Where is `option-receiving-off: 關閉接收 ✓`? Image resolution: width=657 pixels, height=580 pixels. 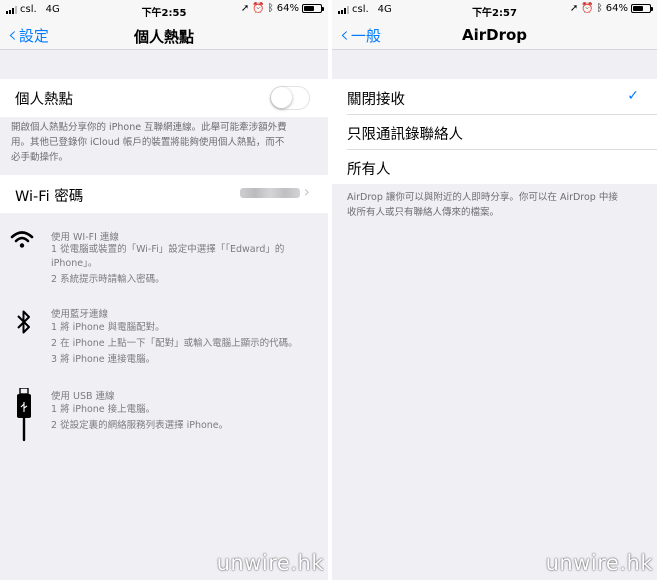 option-receiving-off: 關閉接收 ✓ is located at coordinates (494, 96).